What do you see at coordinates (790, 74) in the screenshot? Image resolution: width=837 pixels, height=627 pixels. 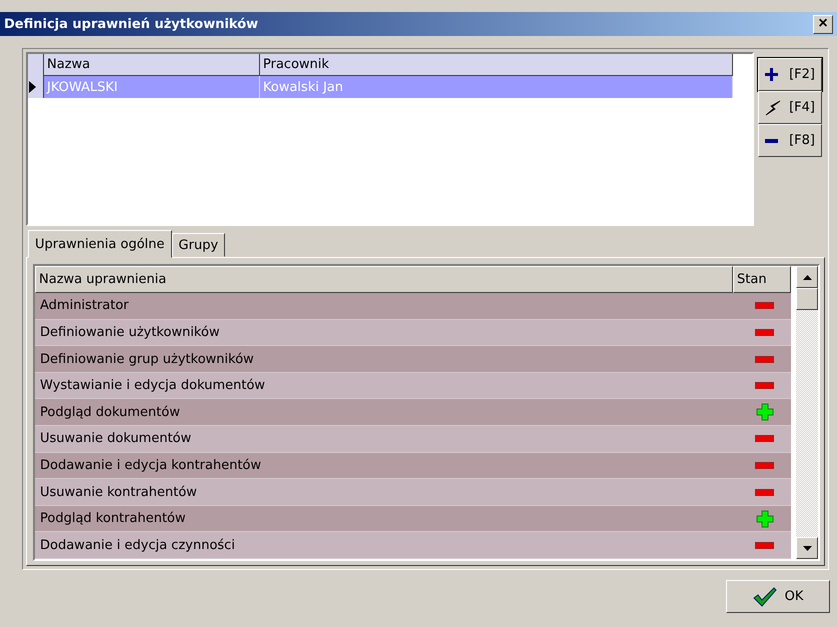 I see `add-button: [F2]` at bounding box center [790, 74].